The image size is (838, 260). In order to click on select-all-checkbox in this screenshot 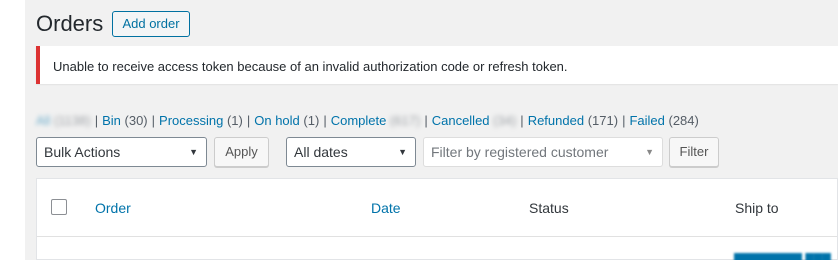, I will do `click(59, 207)`.